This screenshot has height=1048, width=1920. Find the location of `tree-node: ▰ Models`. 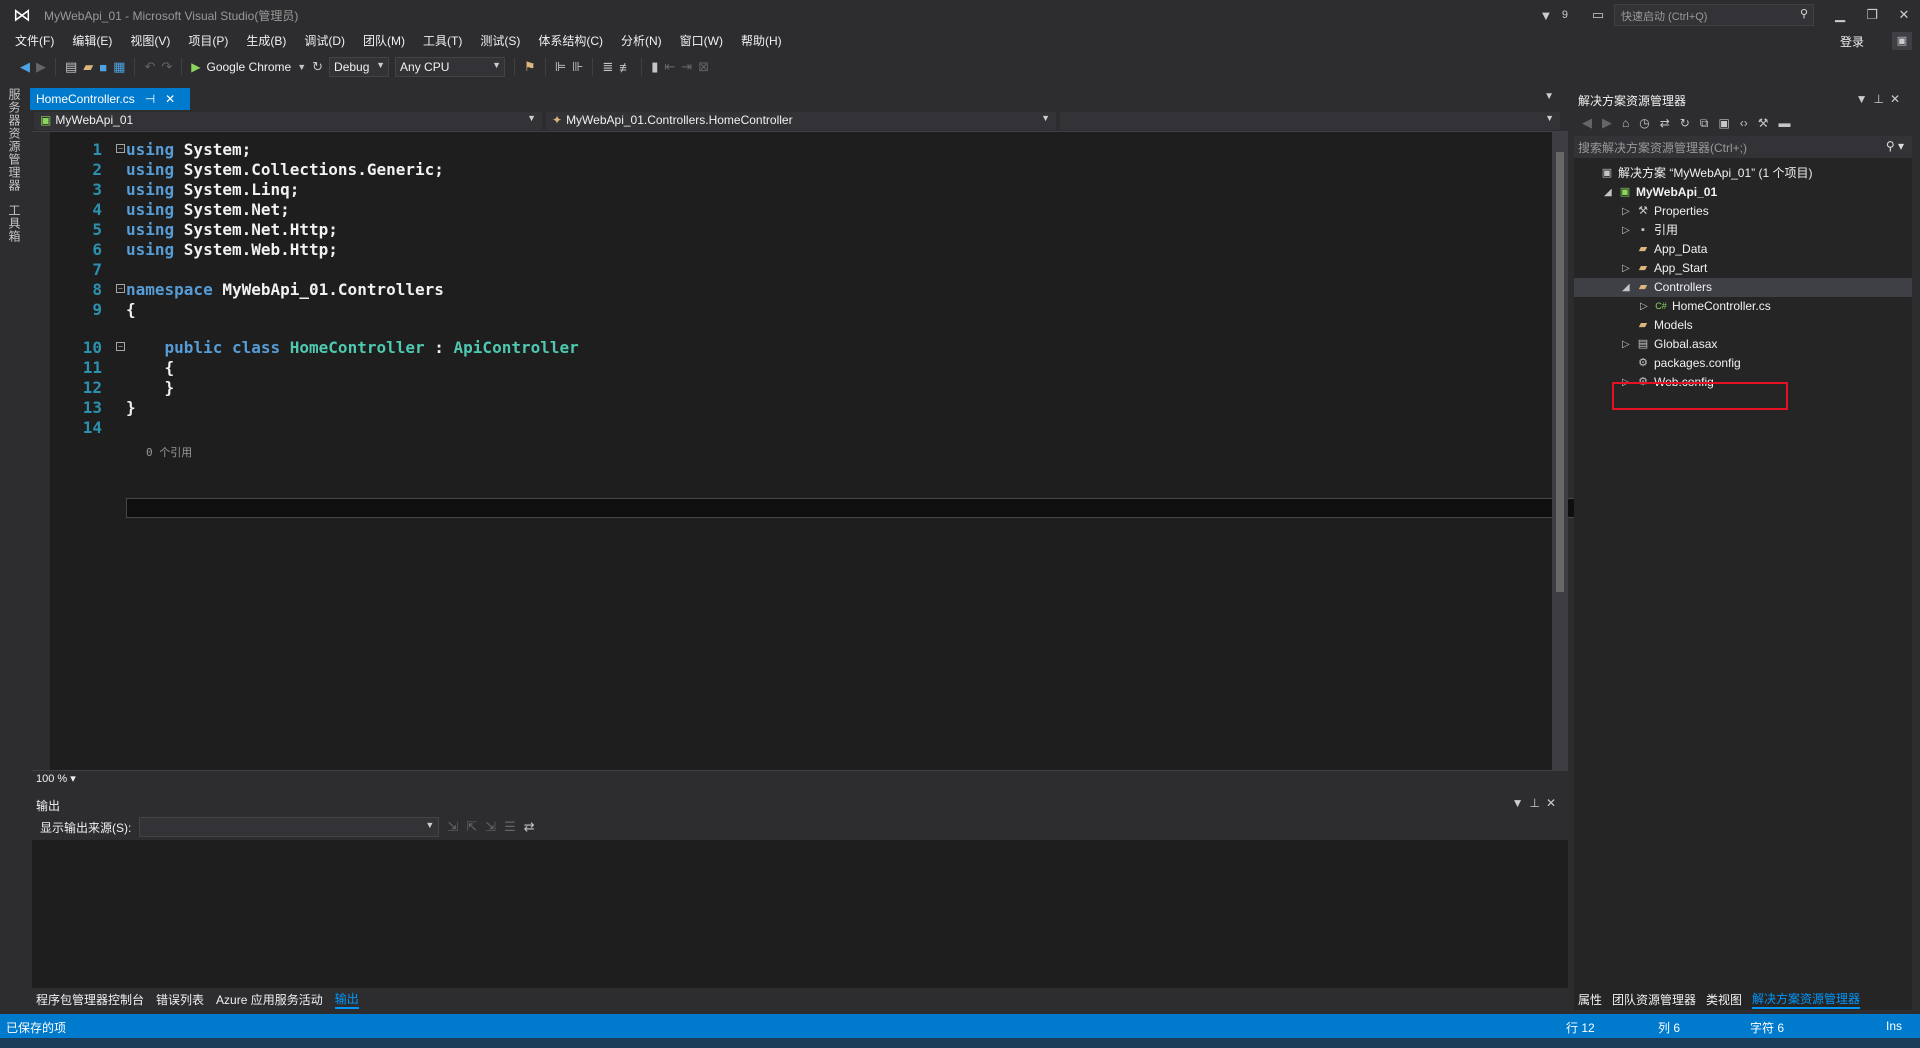

tree-node: ▰ Models is located at coordinates (1743, 325).